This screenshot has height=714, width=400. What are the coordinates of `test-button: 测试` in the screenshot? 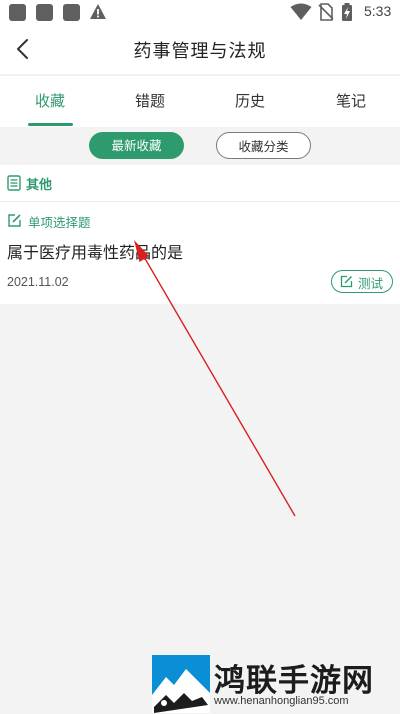 It's located at (362, 281).